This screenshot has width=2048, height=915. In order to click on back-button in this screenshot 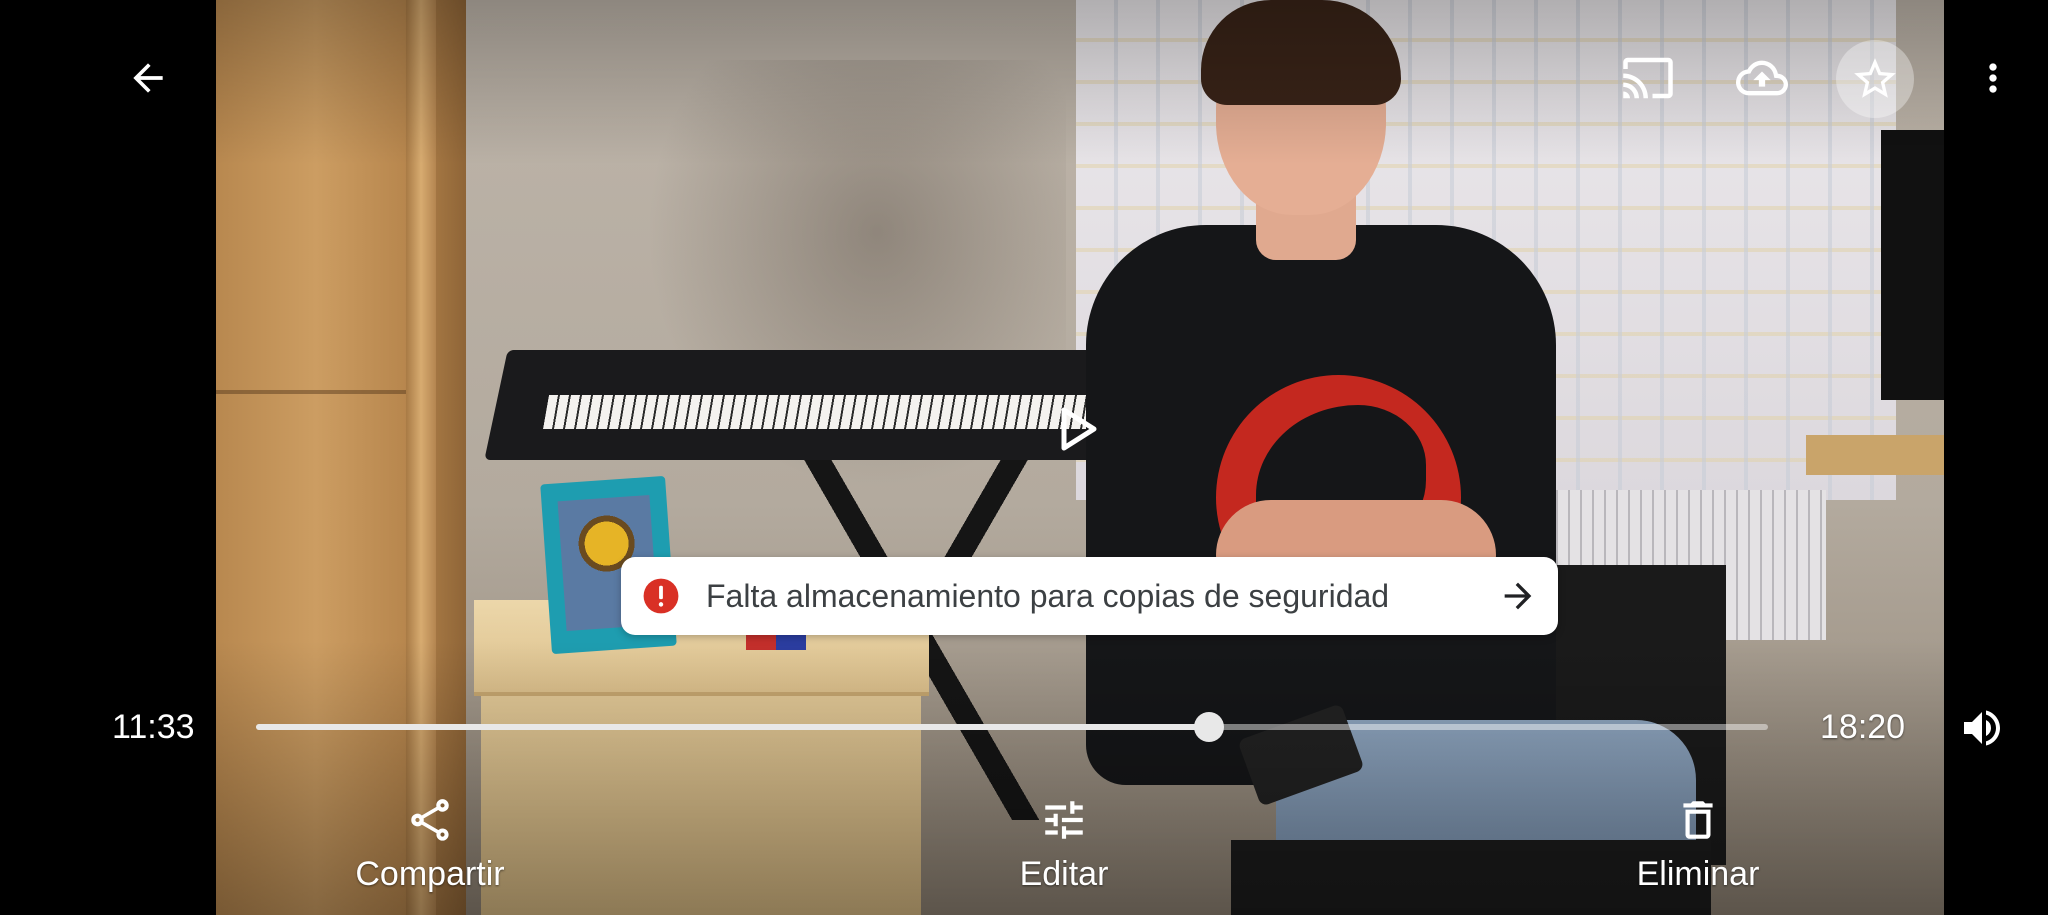, I will do `click(148, 78)`.